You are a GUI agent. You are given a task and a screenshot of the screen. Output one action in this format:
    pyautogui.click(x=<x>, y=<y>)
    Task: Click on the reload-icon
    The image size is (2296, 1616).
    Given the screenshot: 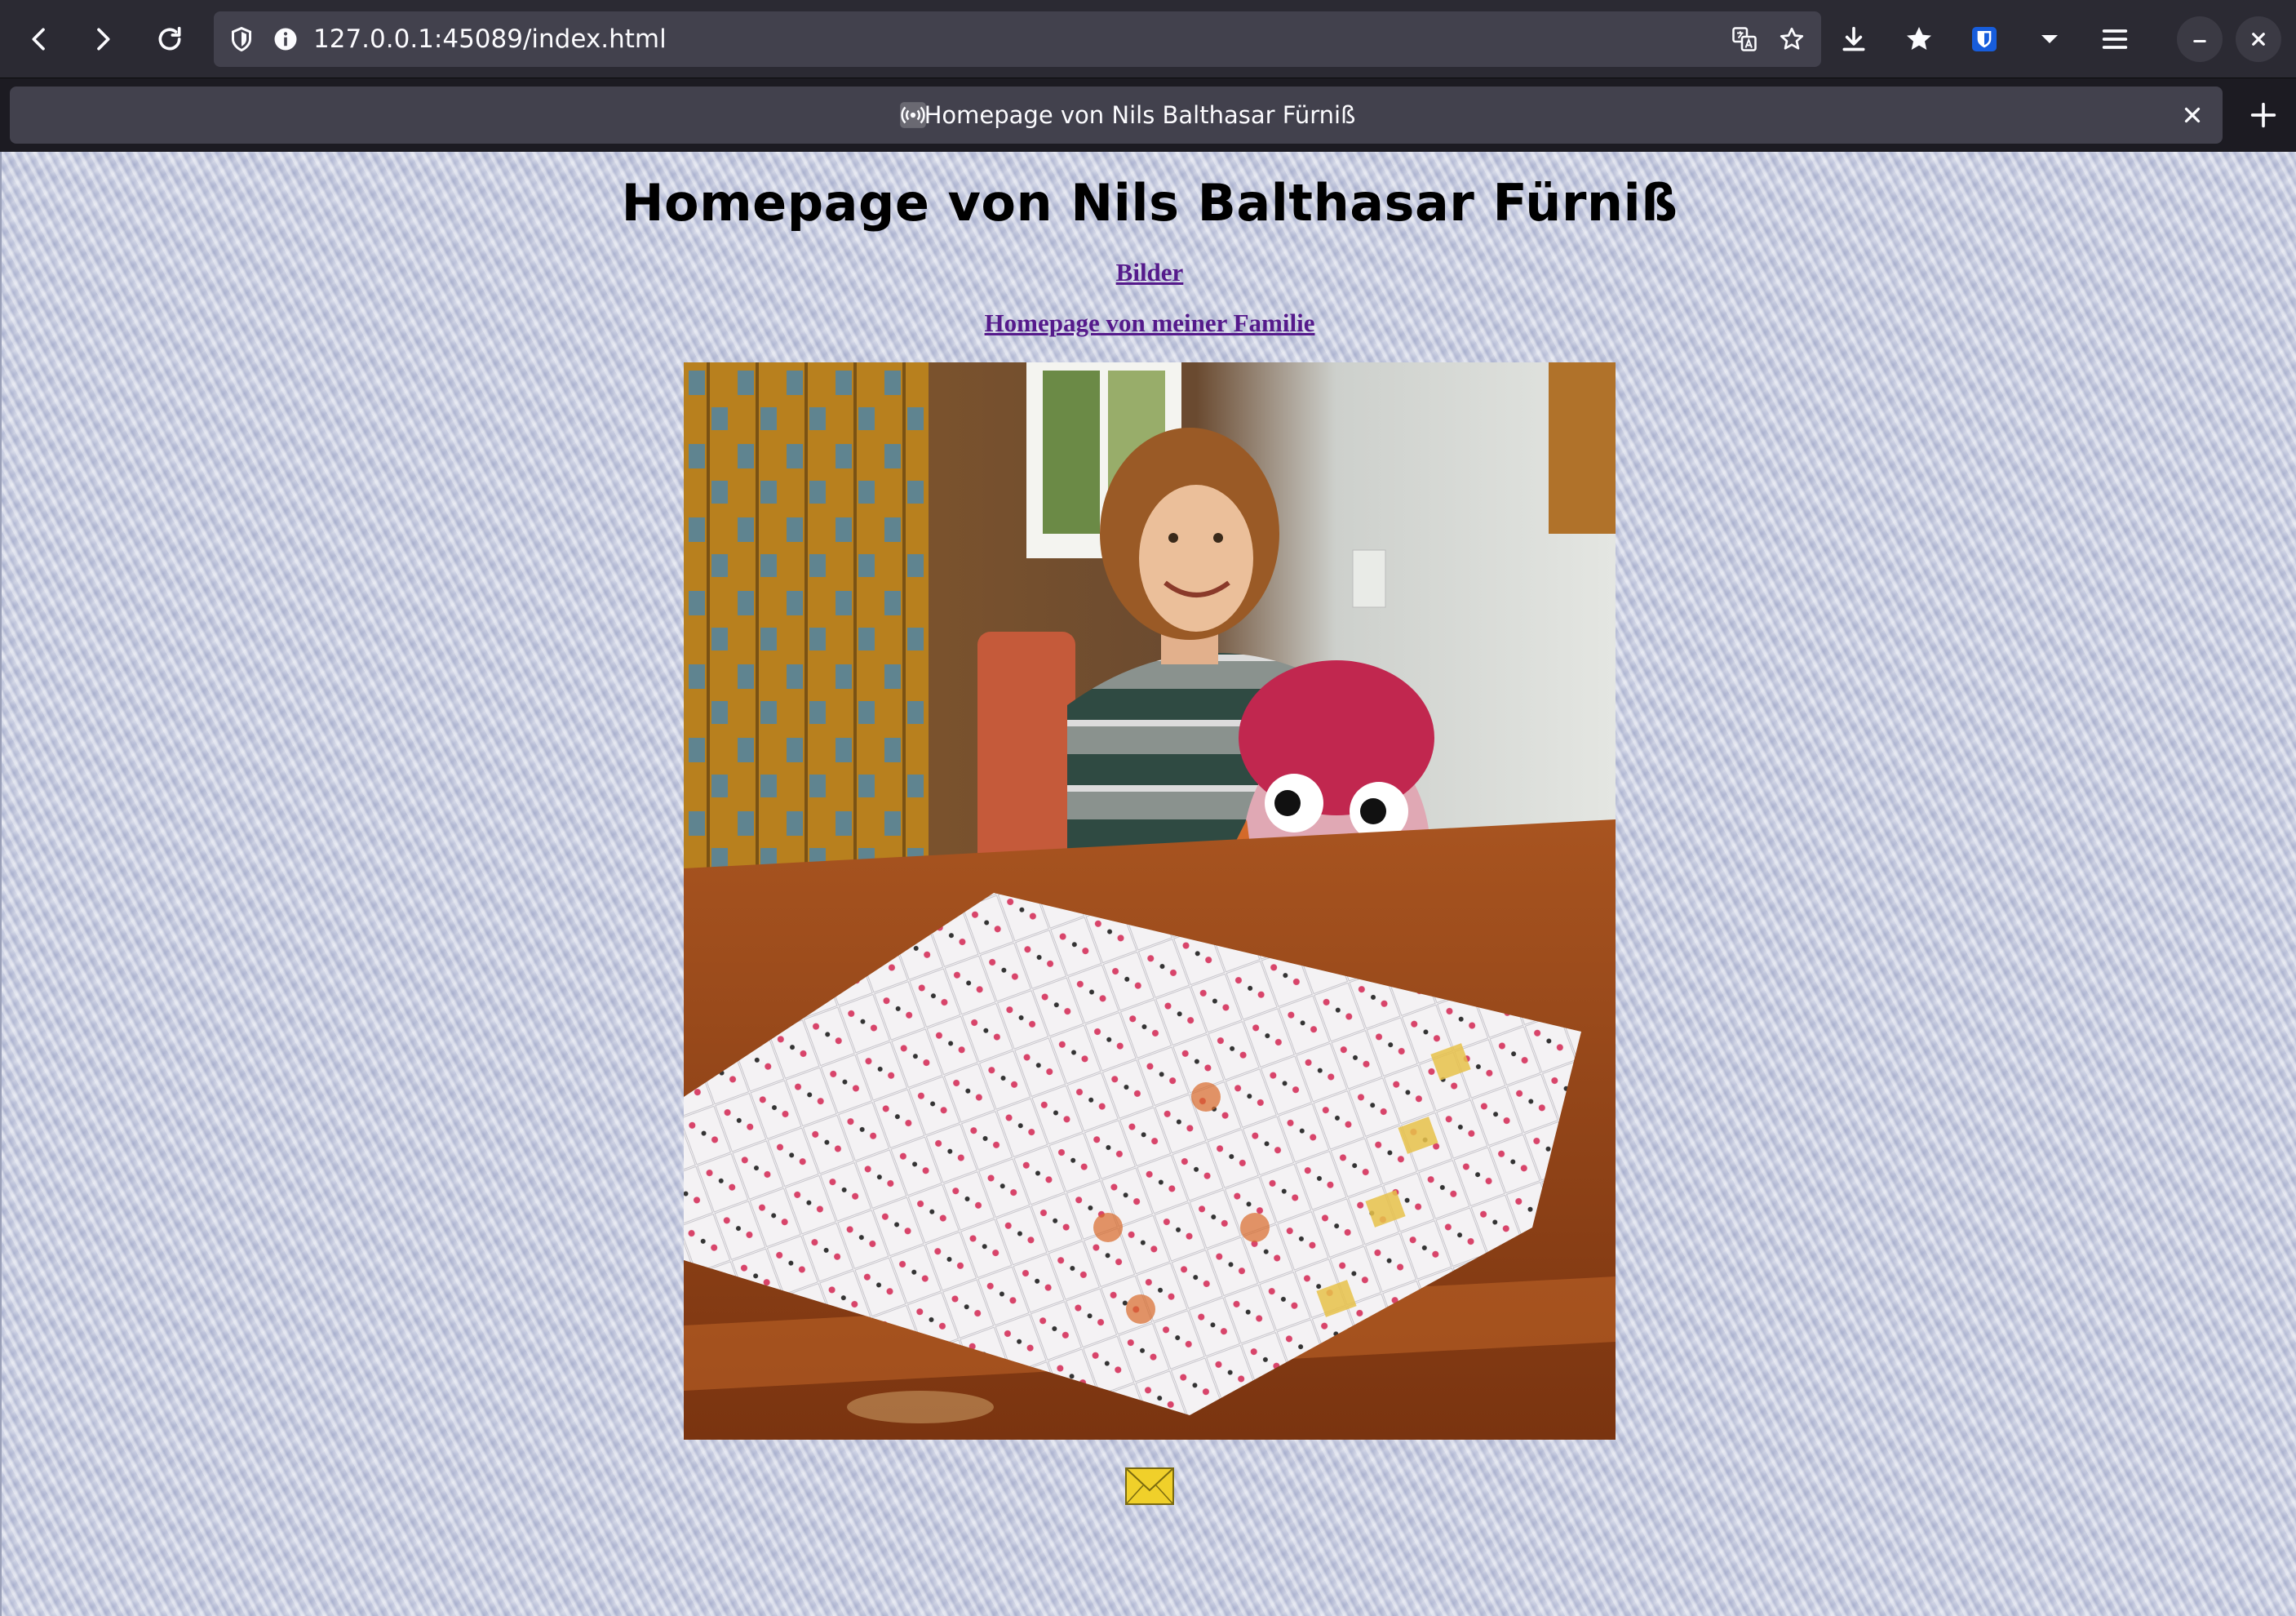 What is the action you would take?
    pyautogui.click(x=169, y=38)
    